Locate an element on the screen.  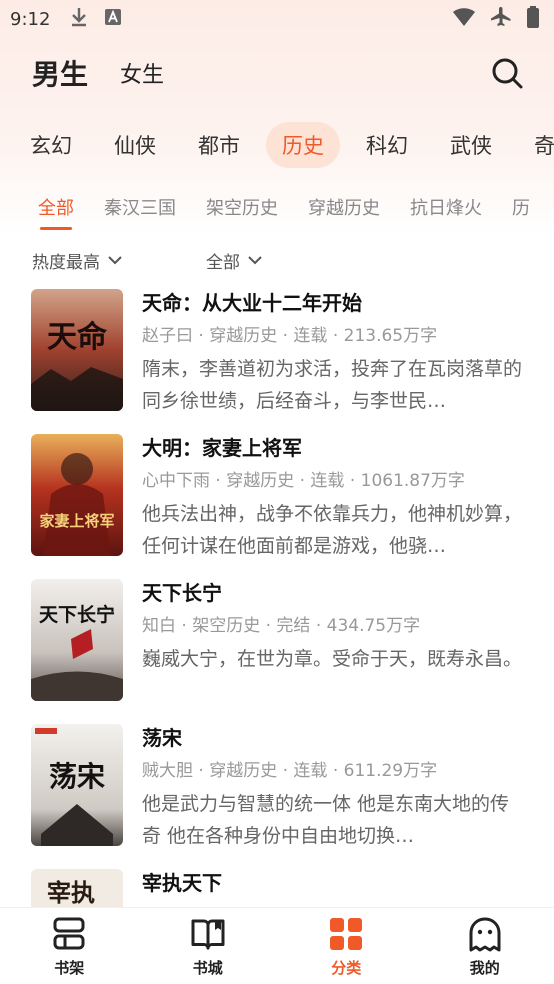
bookshelf-icon is located at coordinates (69, 933).